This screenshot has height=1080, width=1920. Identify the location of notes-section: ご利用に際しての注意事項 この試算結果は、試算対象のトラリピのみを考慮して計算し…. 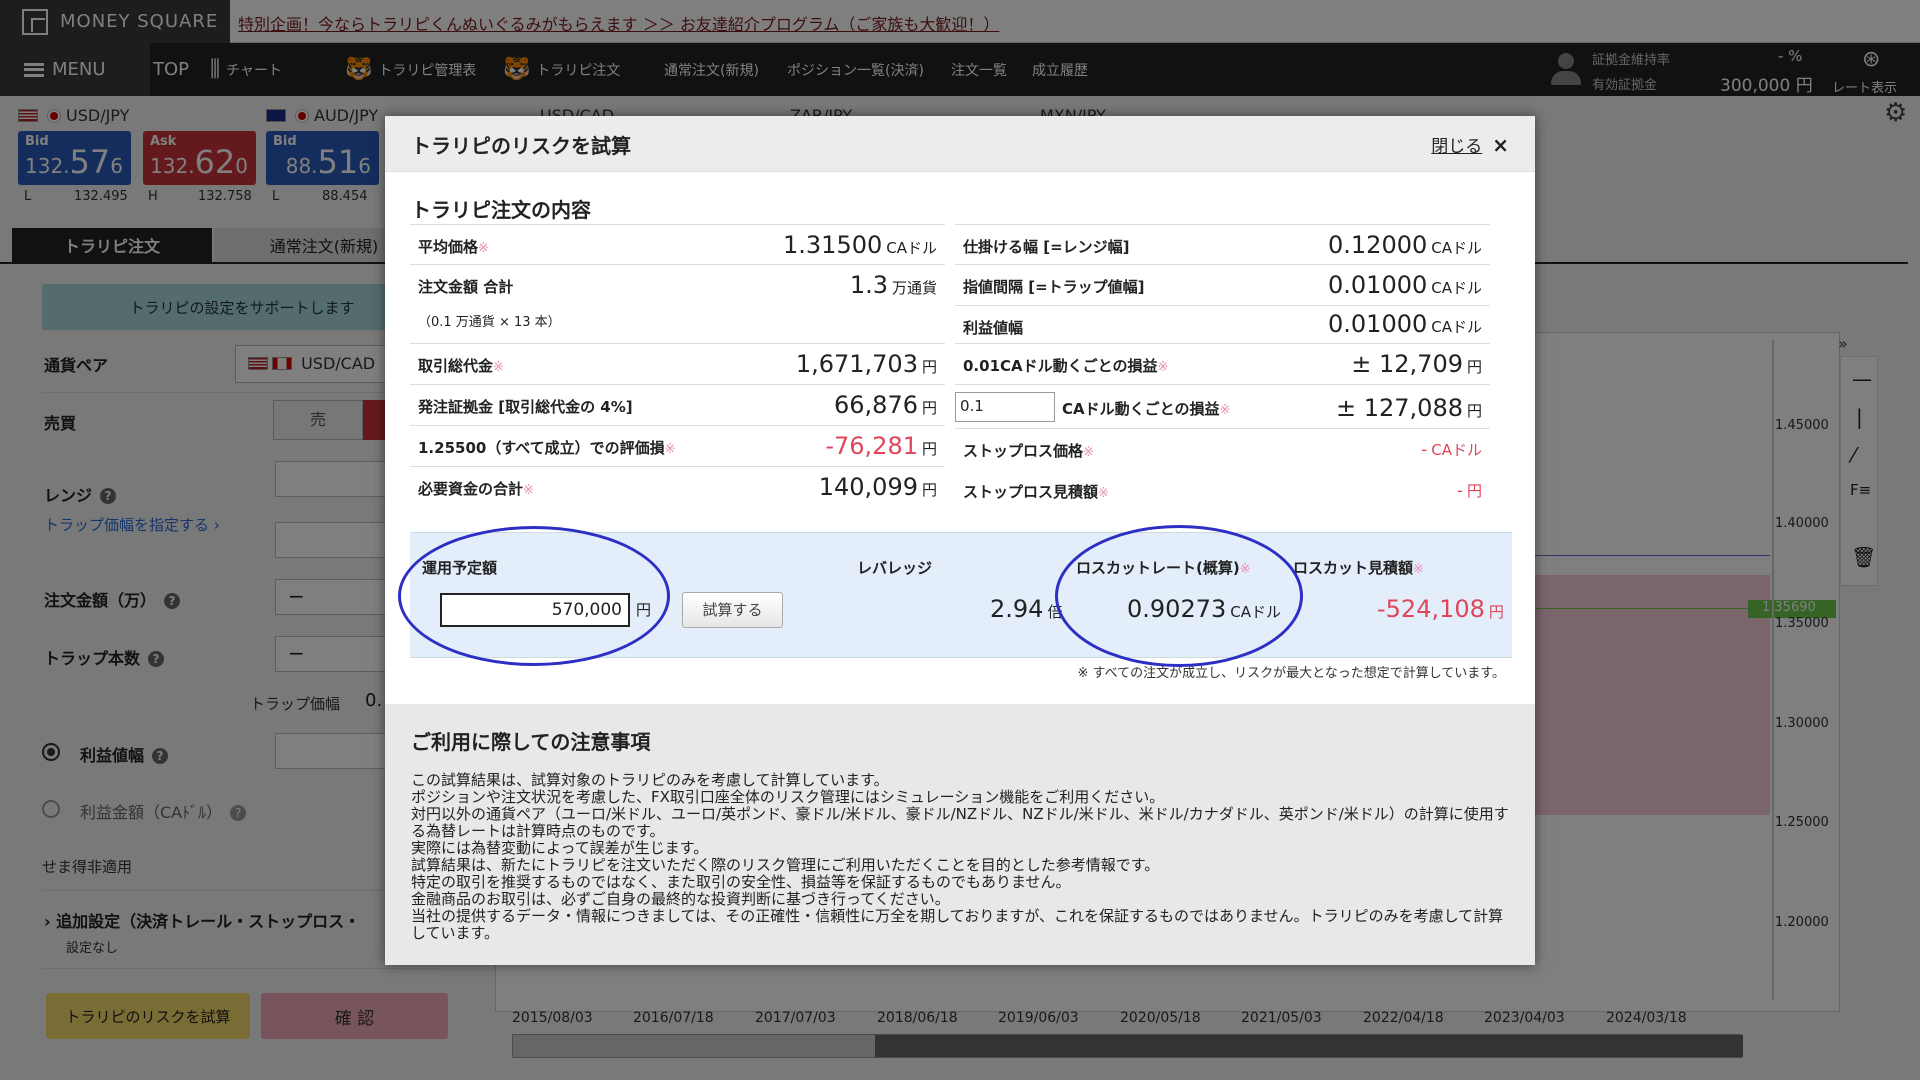
(960, 834).